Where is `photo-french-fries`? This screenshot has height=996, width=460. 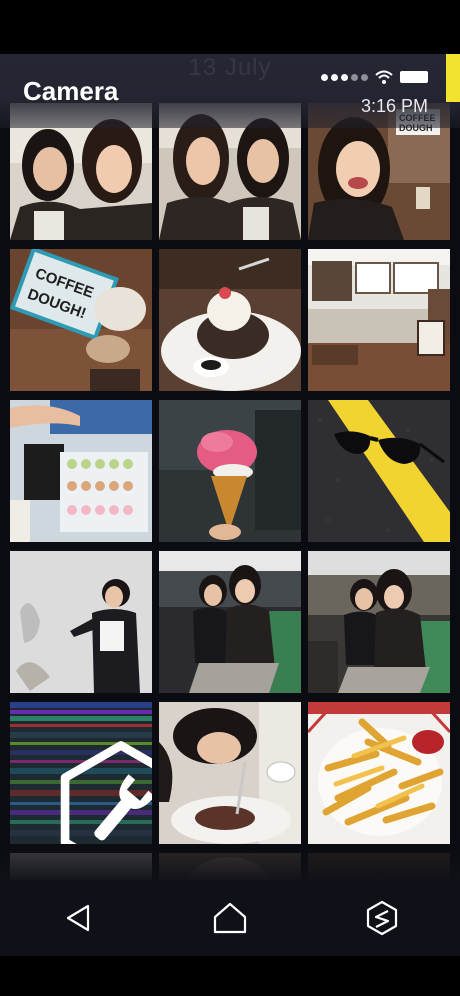
photo-french-fries is located at coordinates (379, 773).